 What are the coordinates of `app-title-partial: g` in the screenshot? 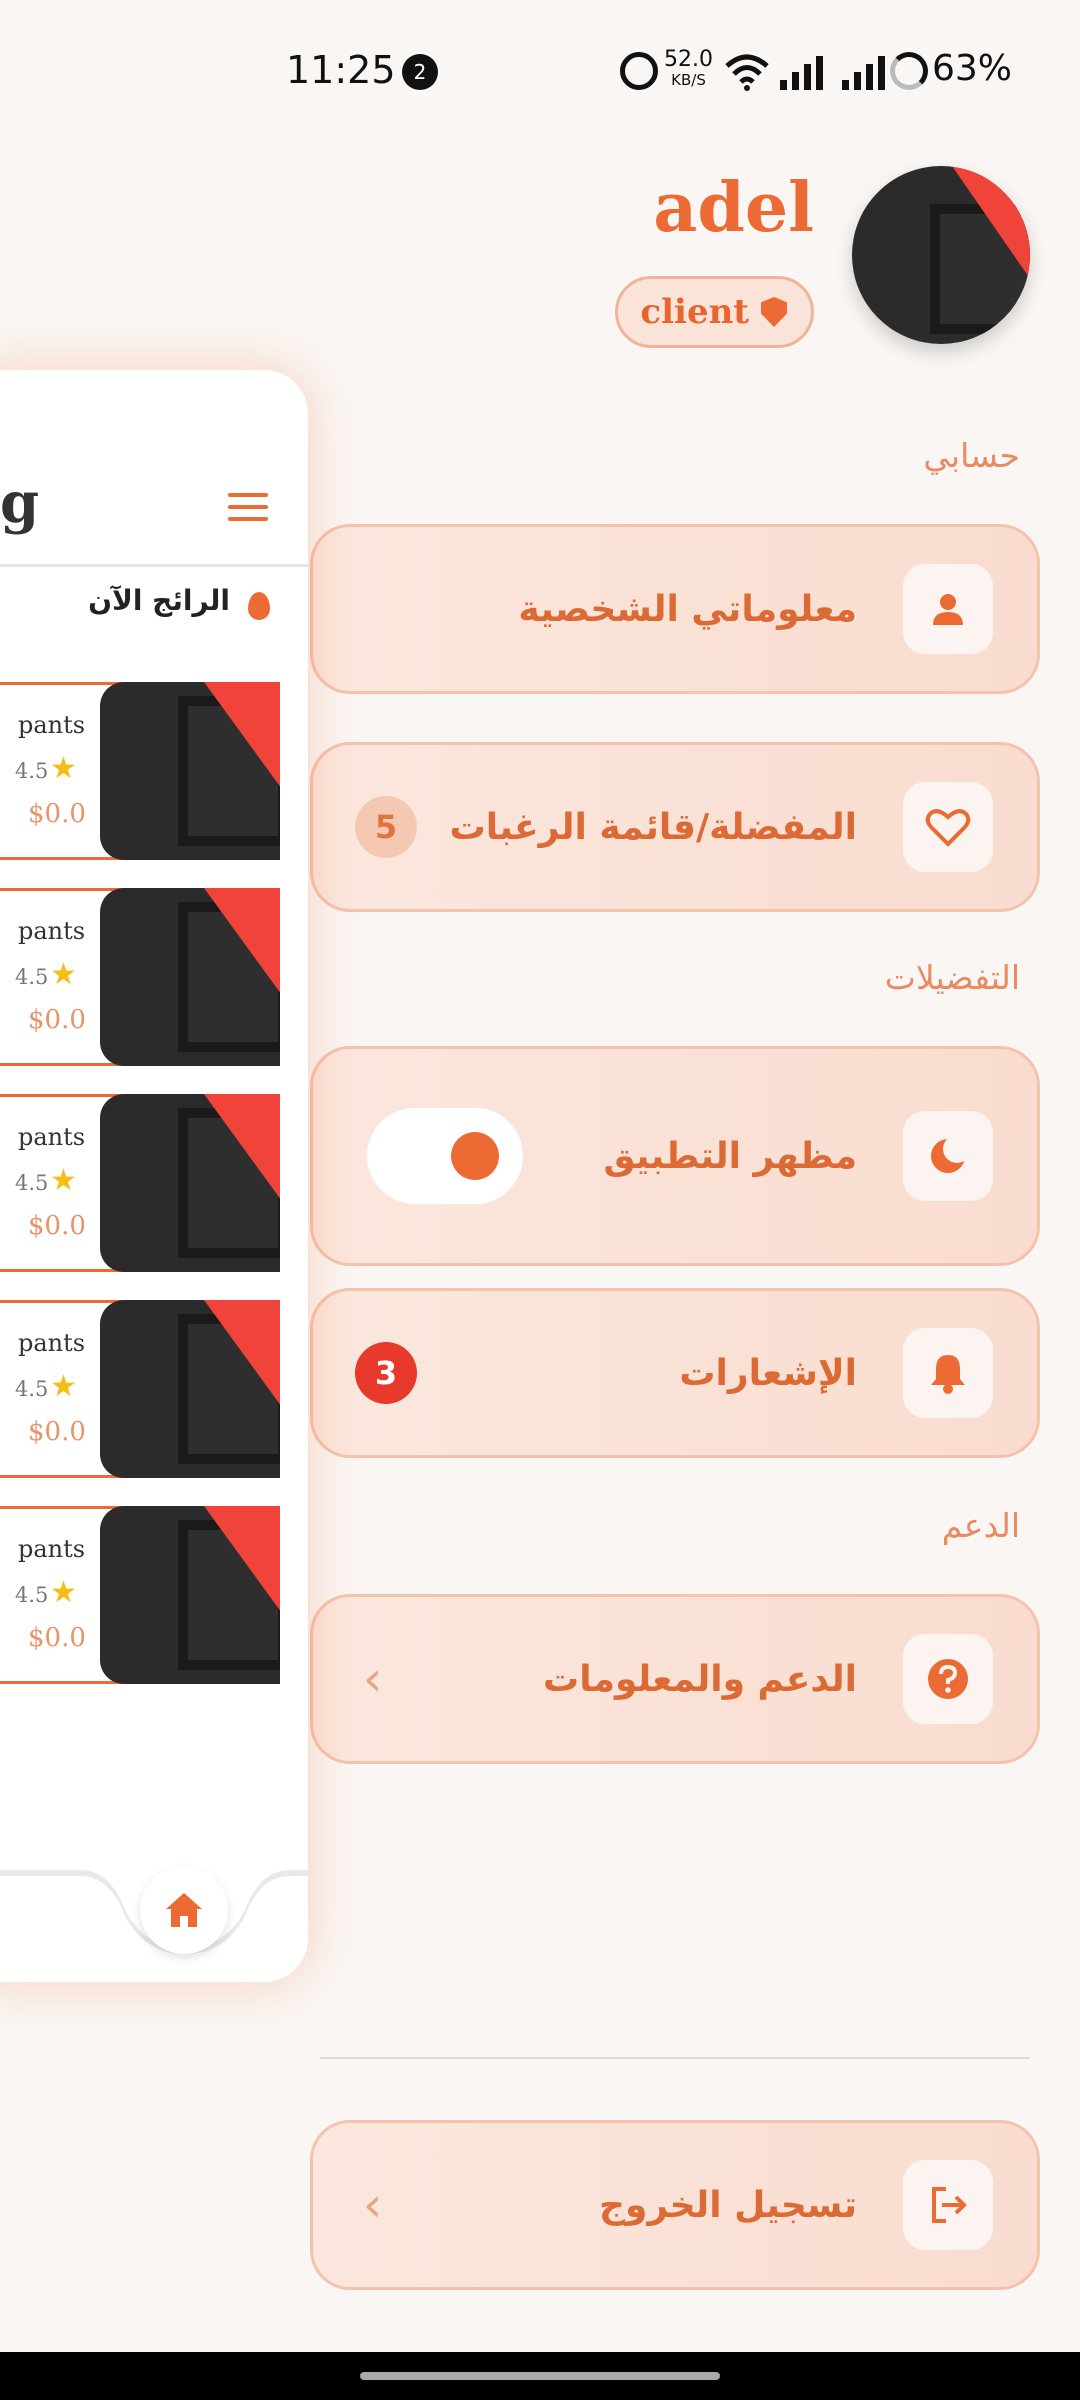 It's located at (20, 503).